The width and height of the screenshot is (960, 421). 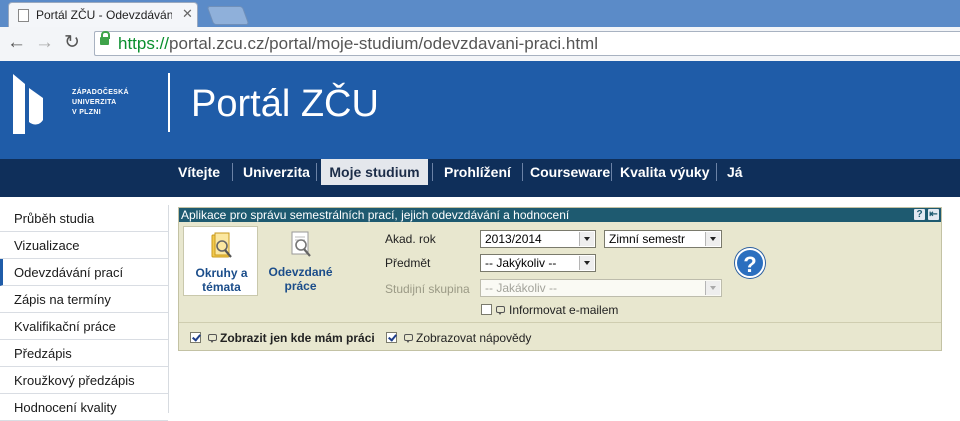 What do you see at coordinates (84, 407) in the screenshot?
I see `sidebar-item-hodnoceni-kvality: Hodnocení kvality` at bounding box center [84, 407].